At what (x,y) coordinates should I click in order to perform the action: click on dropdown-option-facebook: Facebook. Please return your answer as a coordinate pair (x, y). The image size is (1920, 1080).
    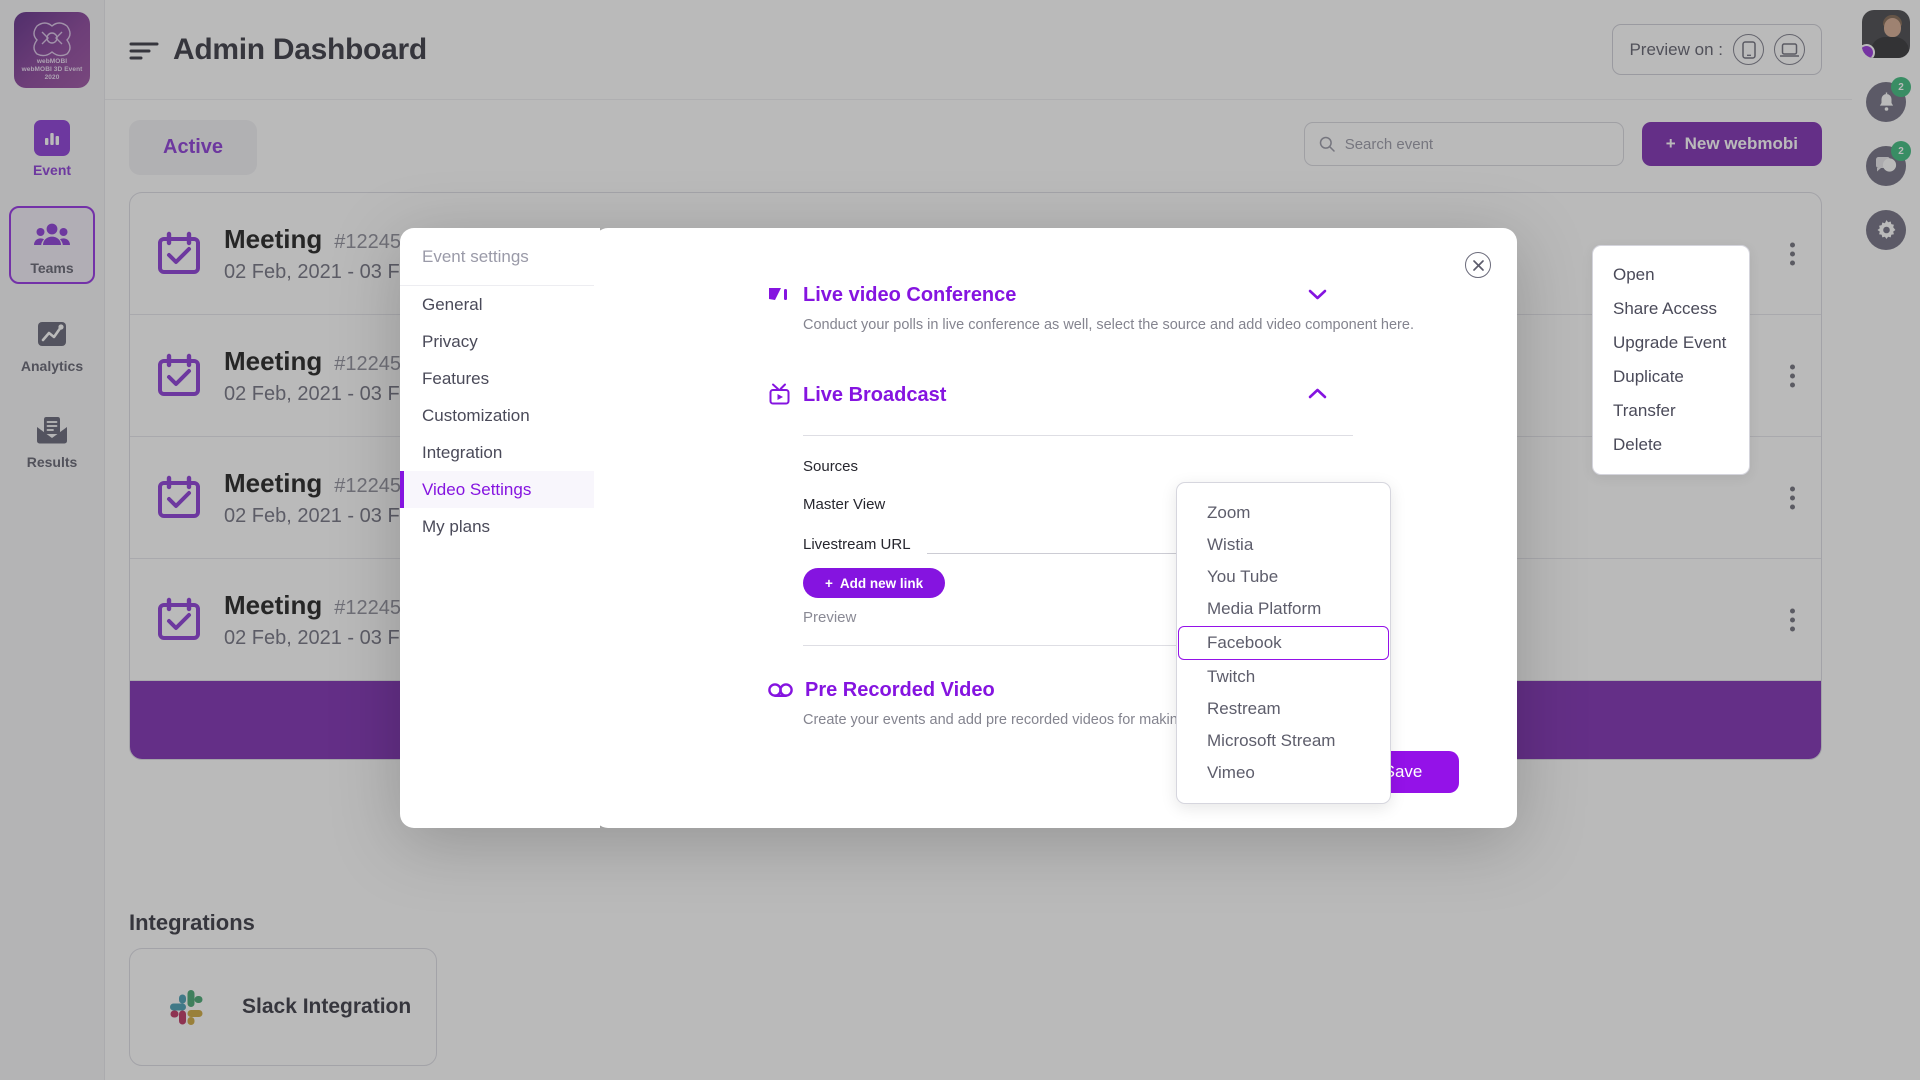
    Looking at the image, I should click on (1283, 643).